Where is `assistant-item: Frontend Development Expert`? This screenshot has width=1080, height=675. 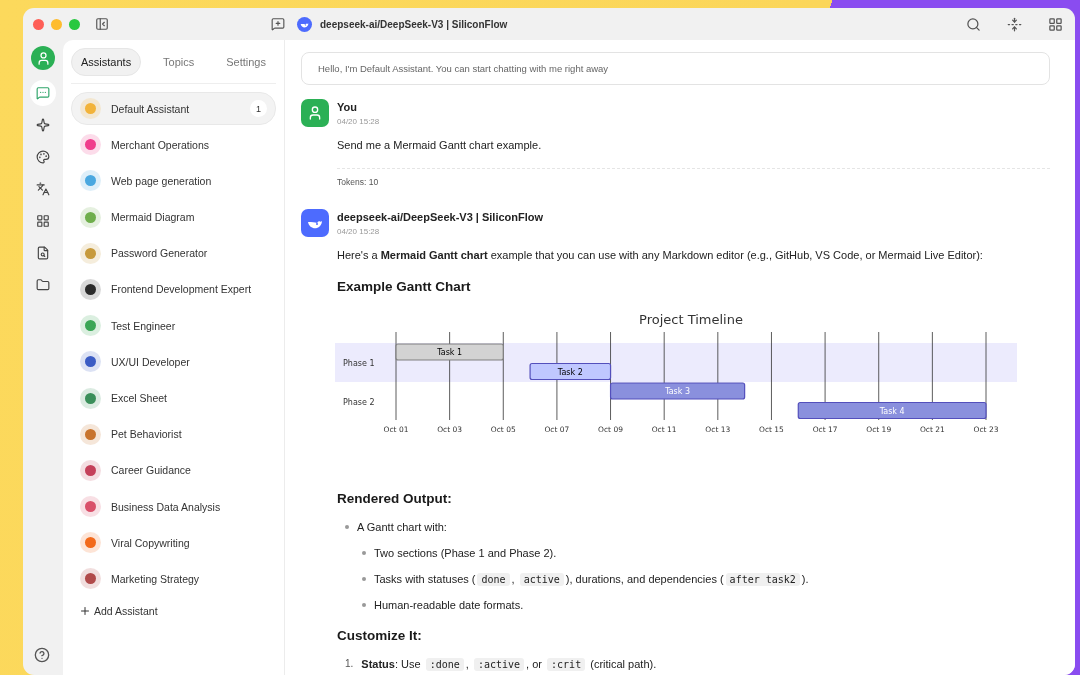
assistant-item: Frontend Development Expert is located at coordinates (173, 289).